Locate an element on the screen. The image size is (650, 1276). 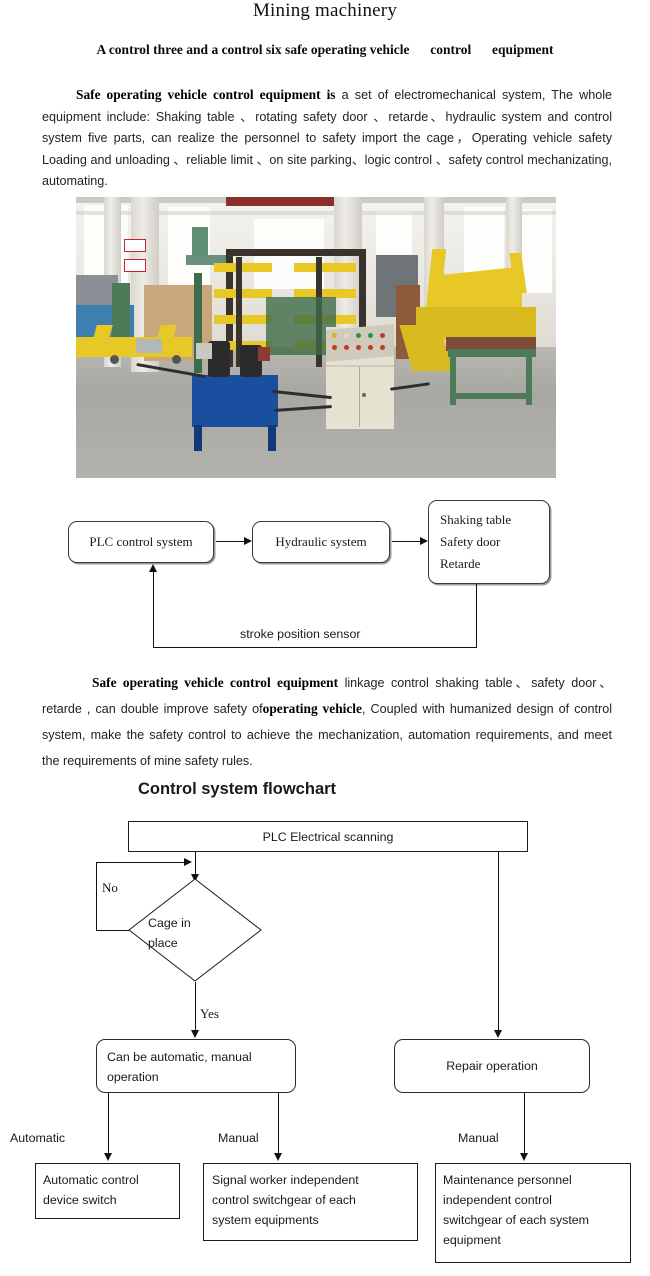
photo-crane-rail is located at coordinates (281, 201).